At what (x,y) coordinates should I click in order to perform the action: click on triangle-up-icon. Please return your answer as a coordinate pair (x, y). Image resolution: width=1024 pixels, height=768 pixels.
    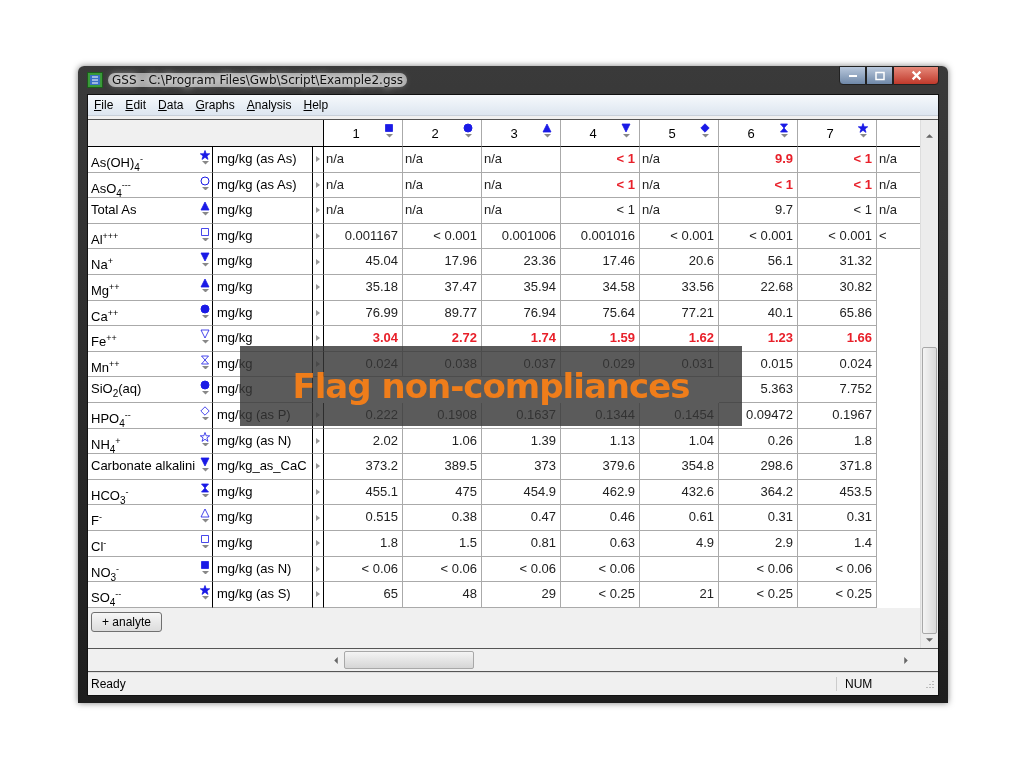
    Looking at the image, I should click on (205, 206).